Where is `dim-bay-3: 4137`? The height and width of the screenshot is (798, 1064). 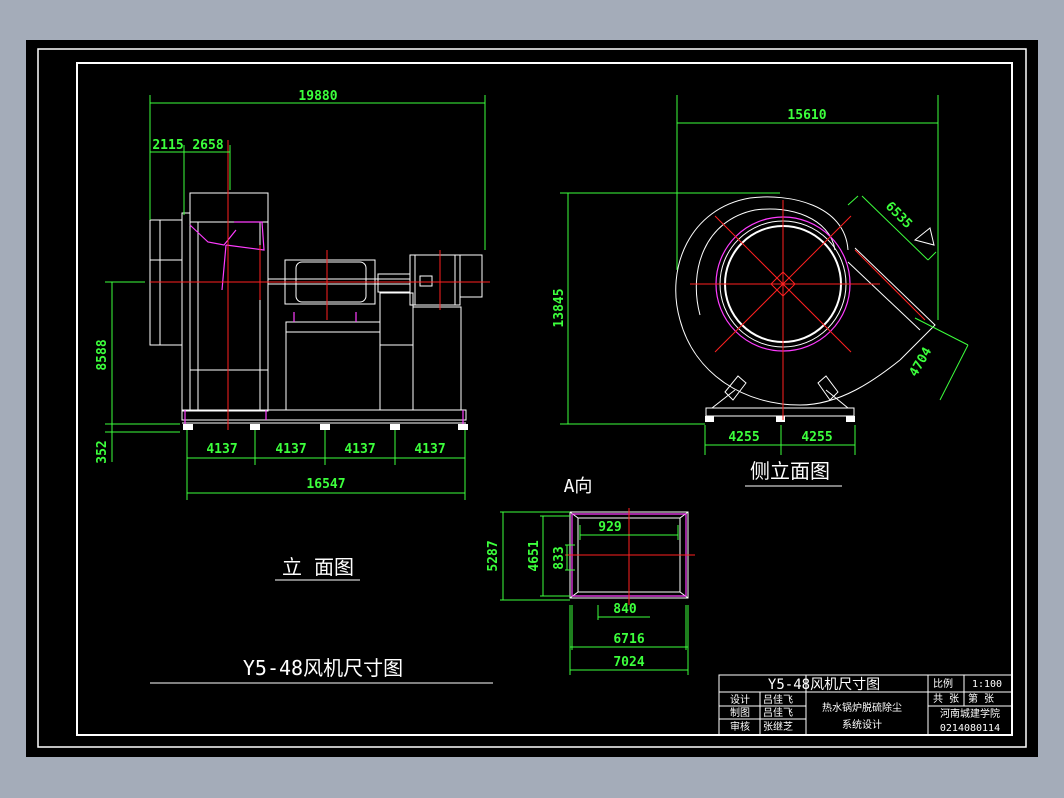 dim-bay-3: 4137 is located at coordinates (359, 449).